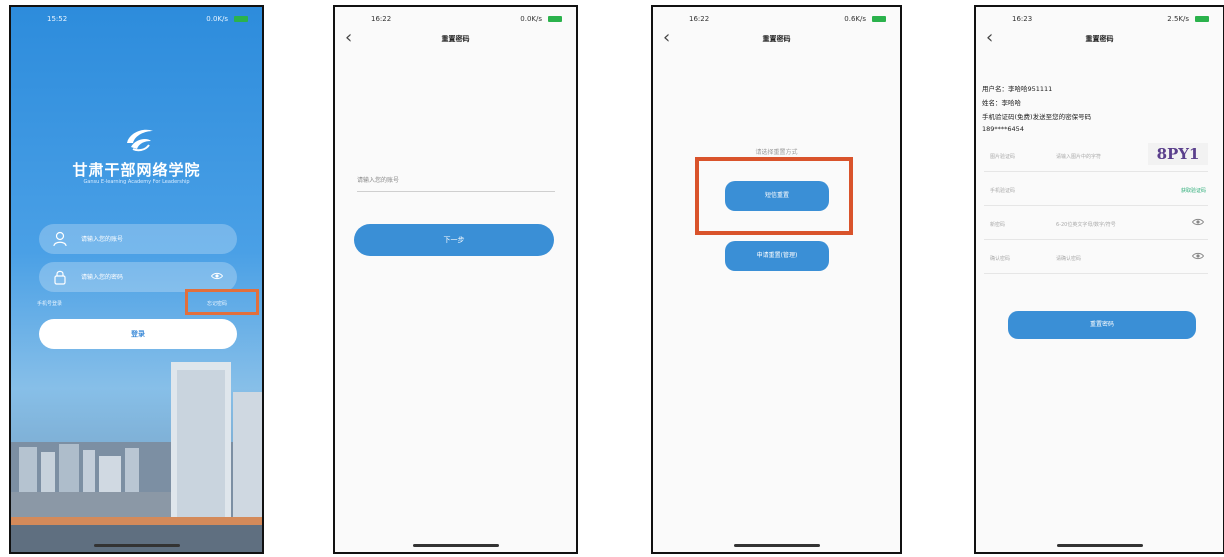  What do you see at coordinates (776, 152) in the screenshot?
I see `choose-method-label: 请选择重置方式` at bounding box center [776, 152].